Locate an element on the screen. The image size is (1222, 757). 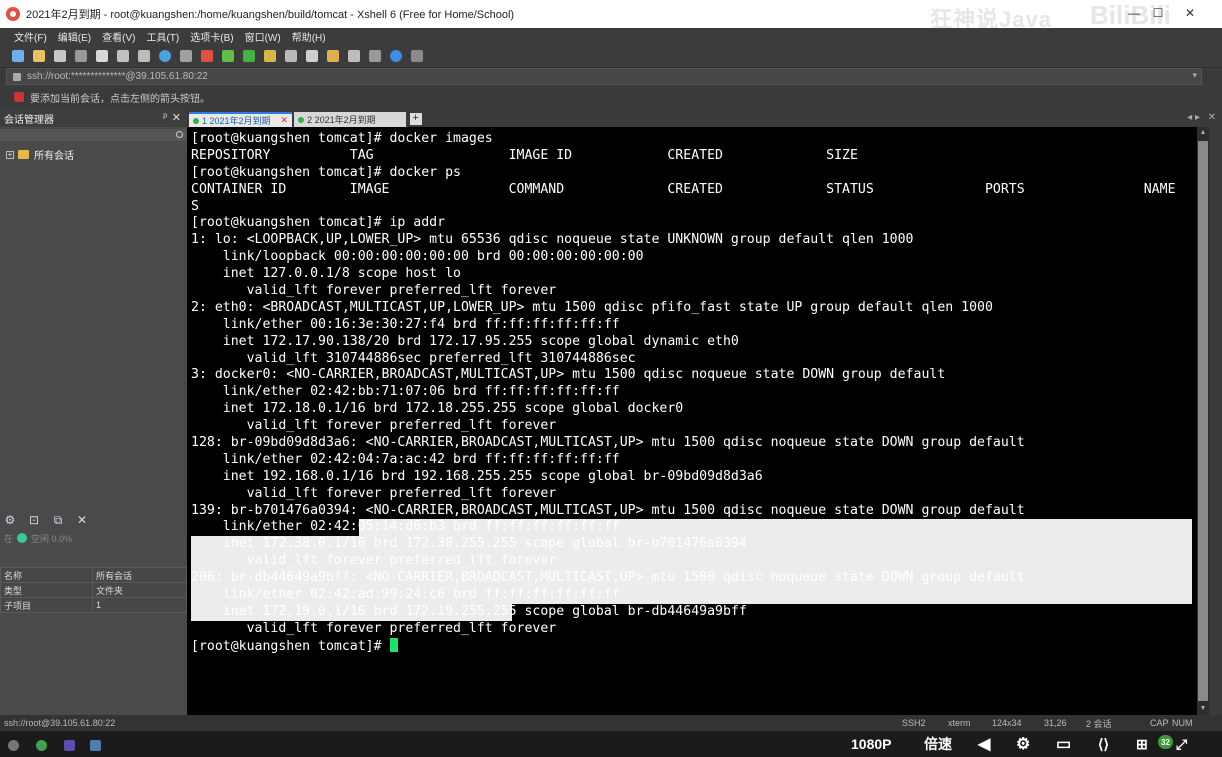
globe-icon is located at coordinates (165, 55).